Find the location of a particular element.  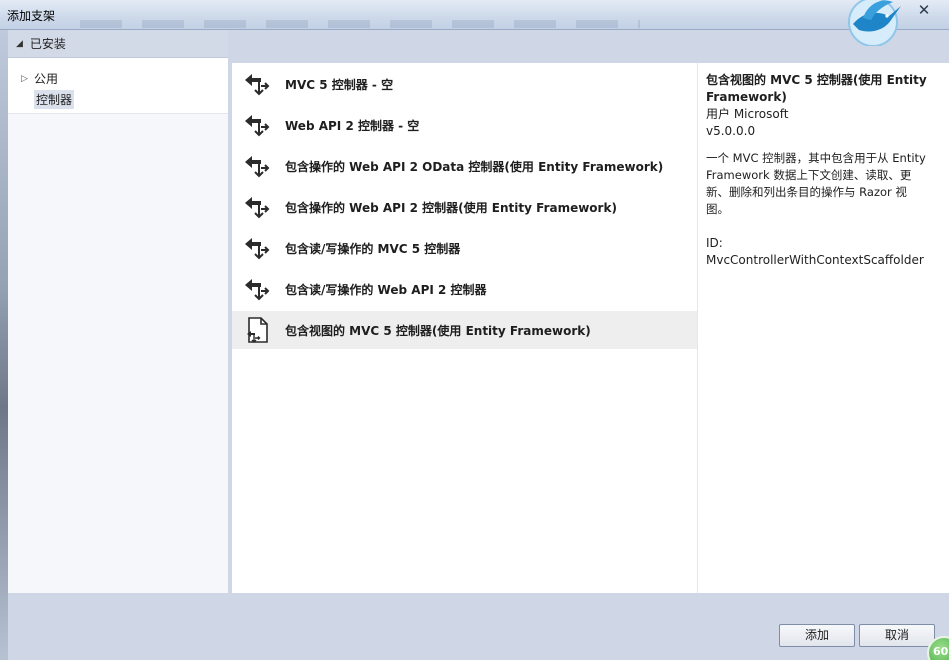

window-title: 添加支架 is located at coordinates (31, 16).